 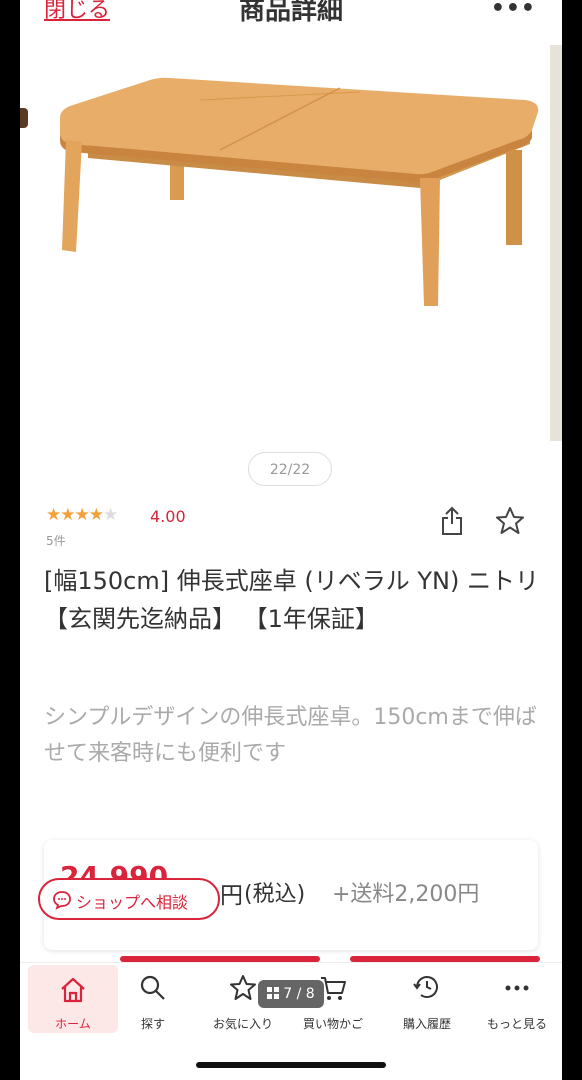 What do you see at coordinates (290, 469) in the screenshot?
I see `image-counter: 22/22` at bounding box center [290, 469].